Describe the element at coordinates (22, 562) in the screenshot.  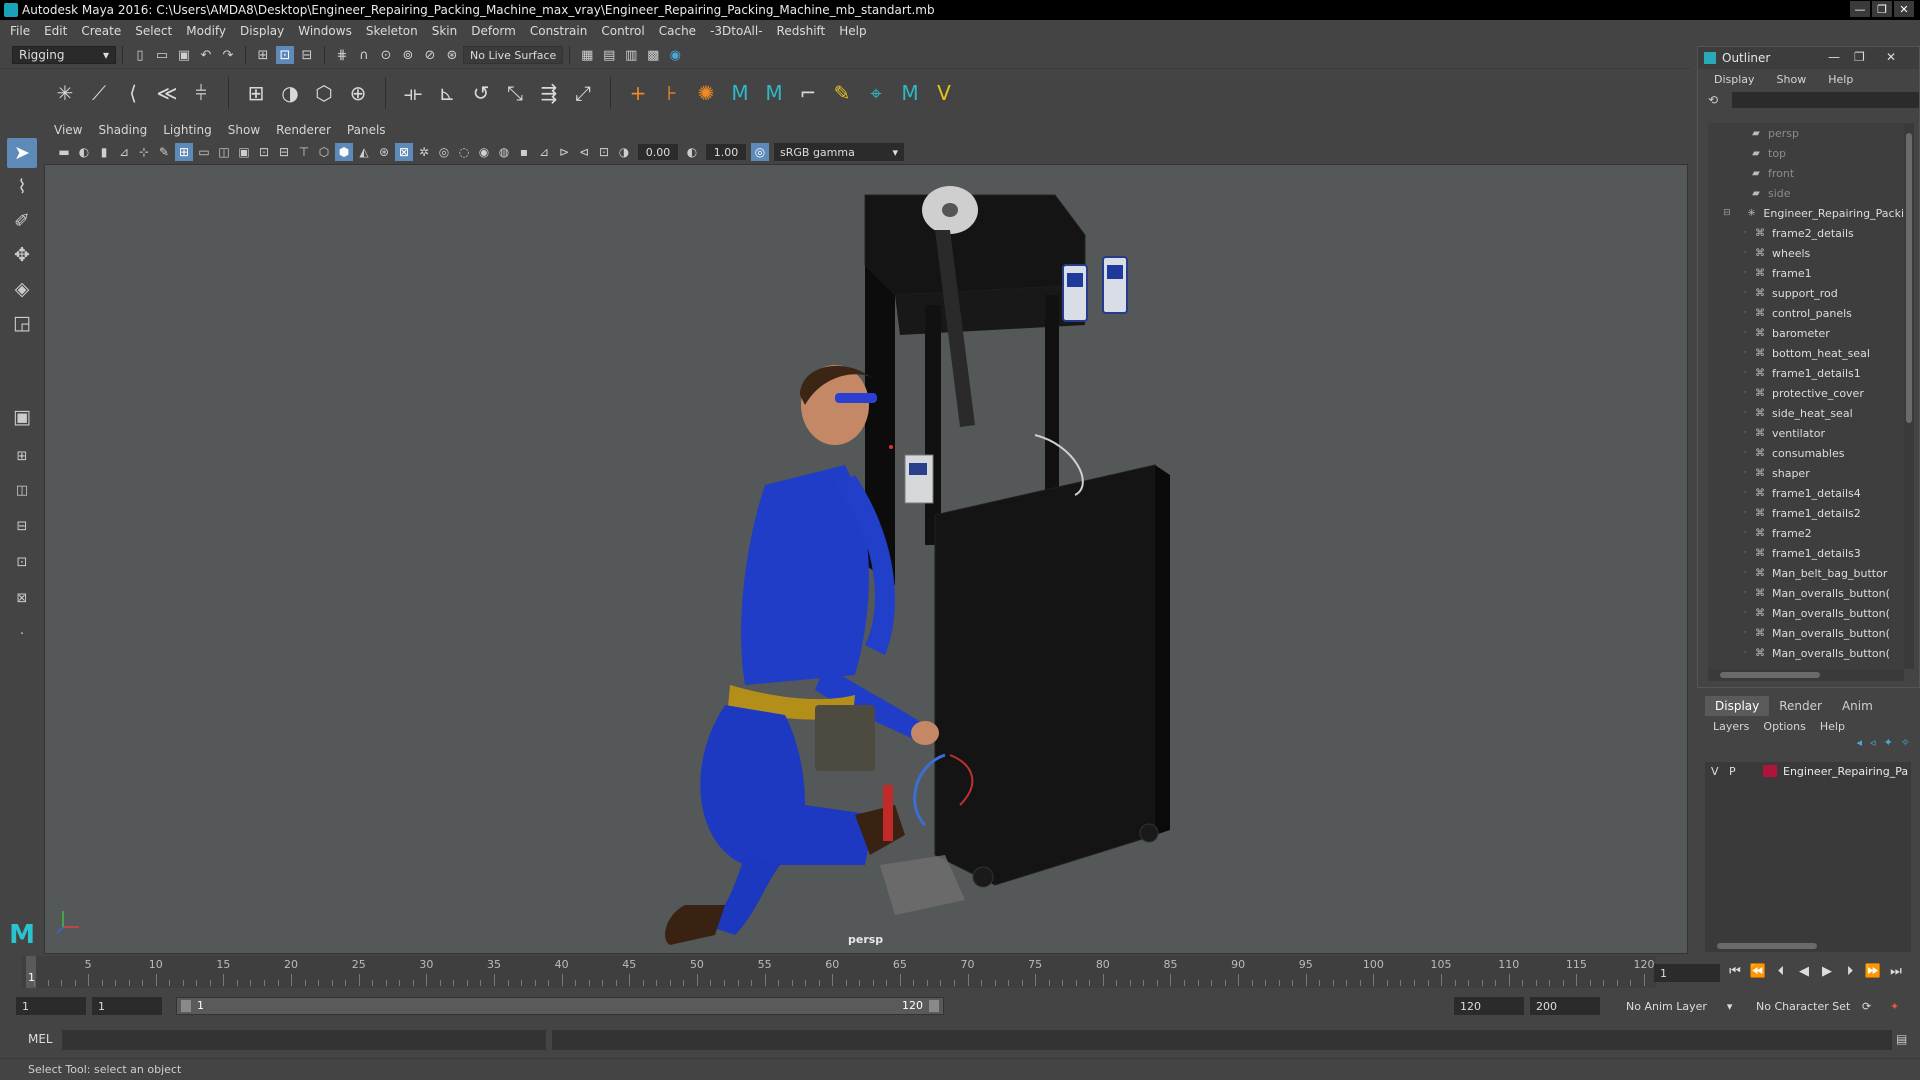
I see `graph-layout-icon: ⊡` at that location.